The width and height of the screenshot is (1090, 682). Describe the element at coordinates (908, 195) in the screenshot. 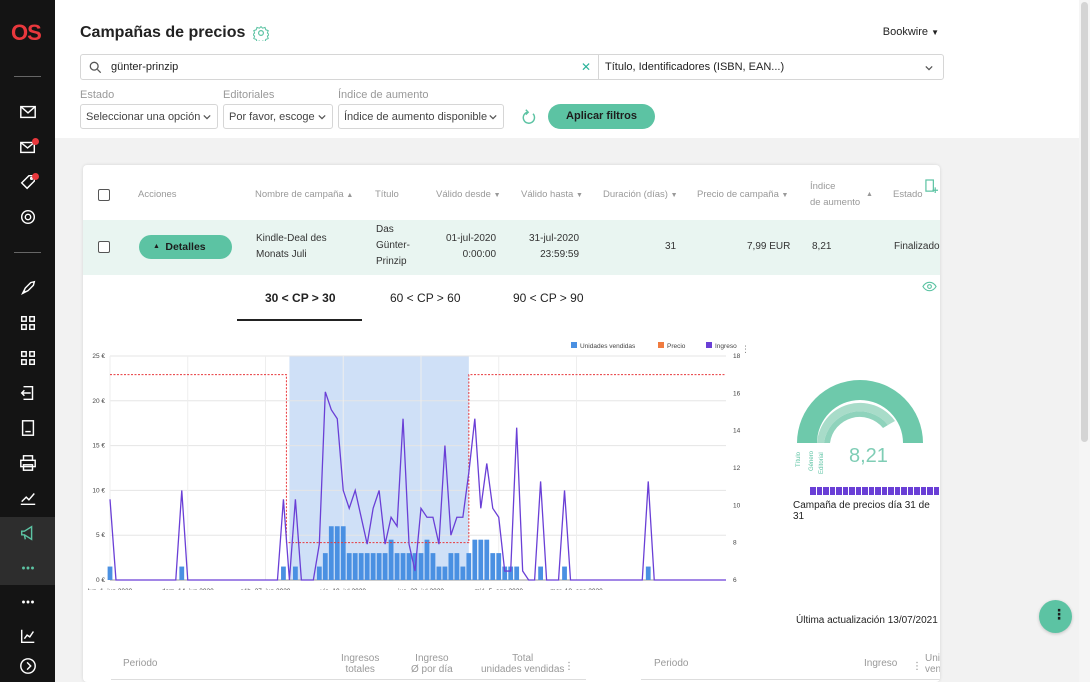

I see `header-estado: Estado` at that location.